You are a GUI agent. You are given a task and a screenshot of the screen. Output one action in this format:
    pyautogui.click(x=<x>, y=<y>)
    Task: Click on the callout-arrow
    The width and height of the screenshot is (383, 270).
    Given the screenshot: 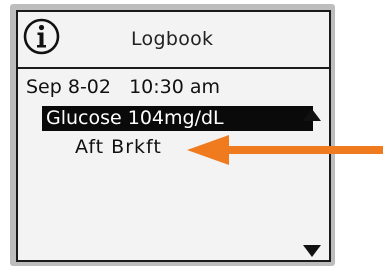 What is the action you would take?
    pyautogui.click(x=285, y=150)
    